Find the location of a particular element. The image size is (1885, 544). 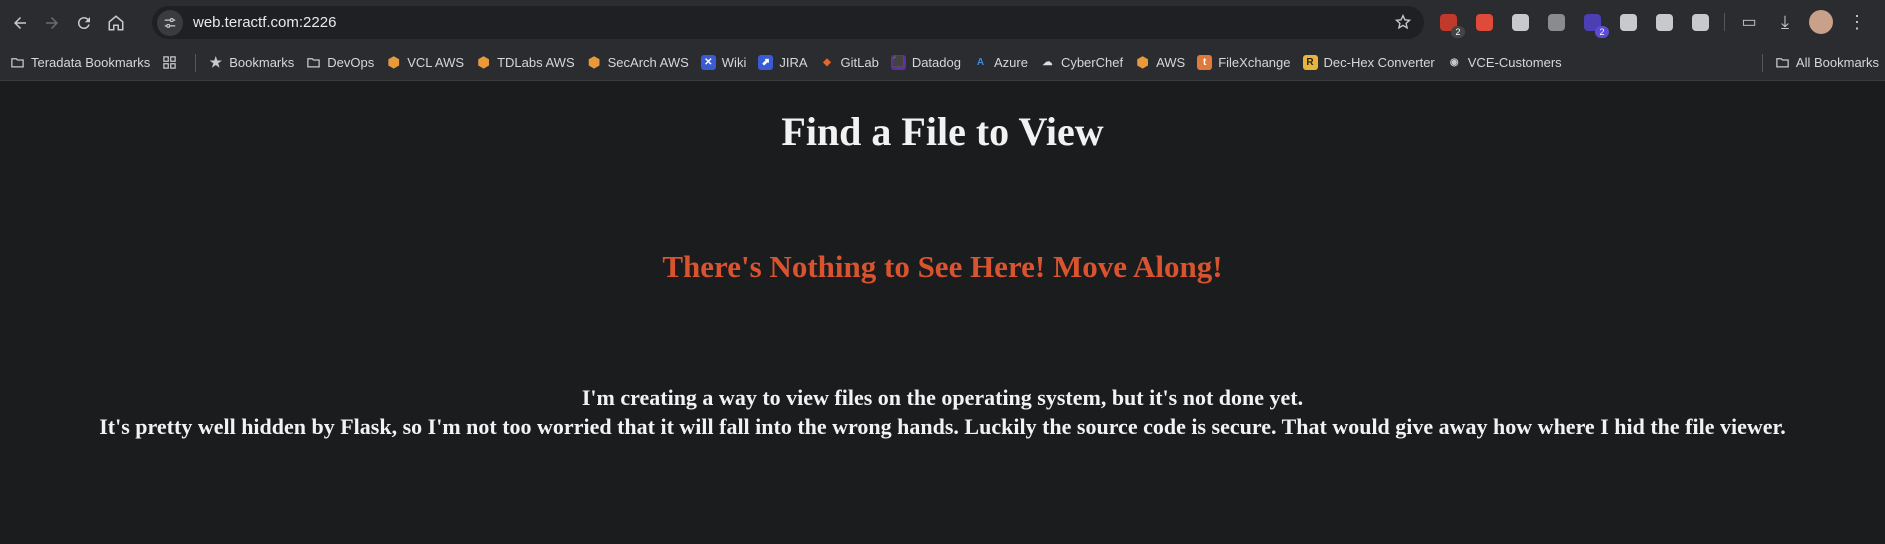

bookmarks-divider is located at coordinates (196, 62).